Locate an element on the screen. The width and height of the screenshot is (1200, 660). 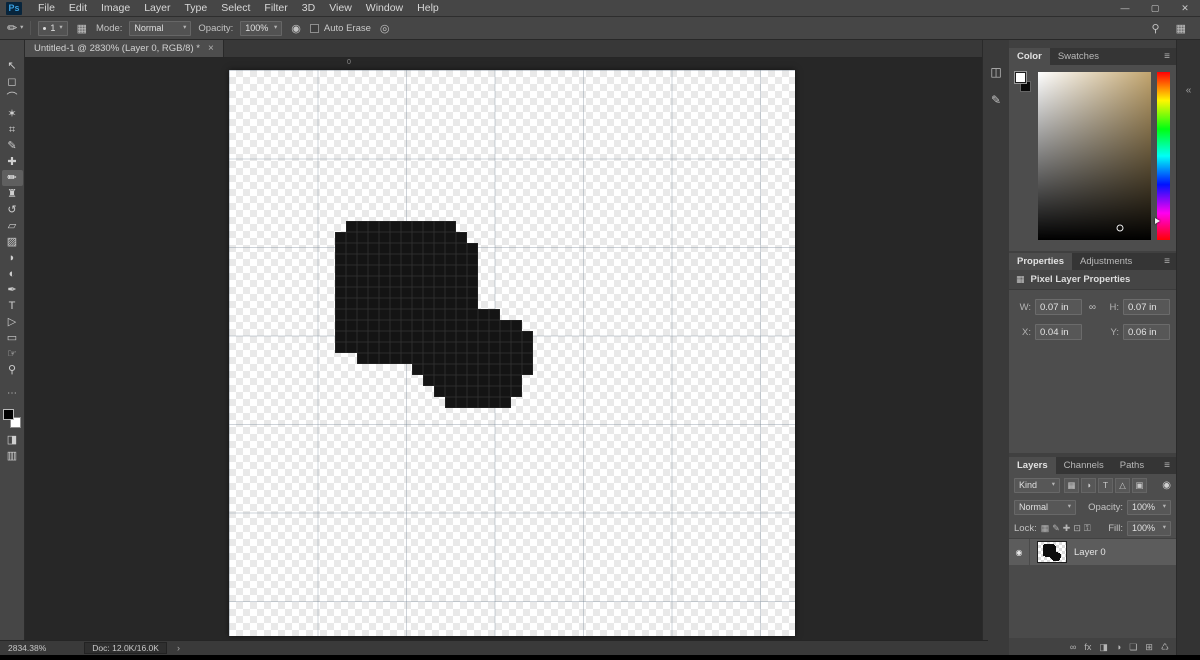
layer-name: Layer 0 is located at coordinates (1090, 552).